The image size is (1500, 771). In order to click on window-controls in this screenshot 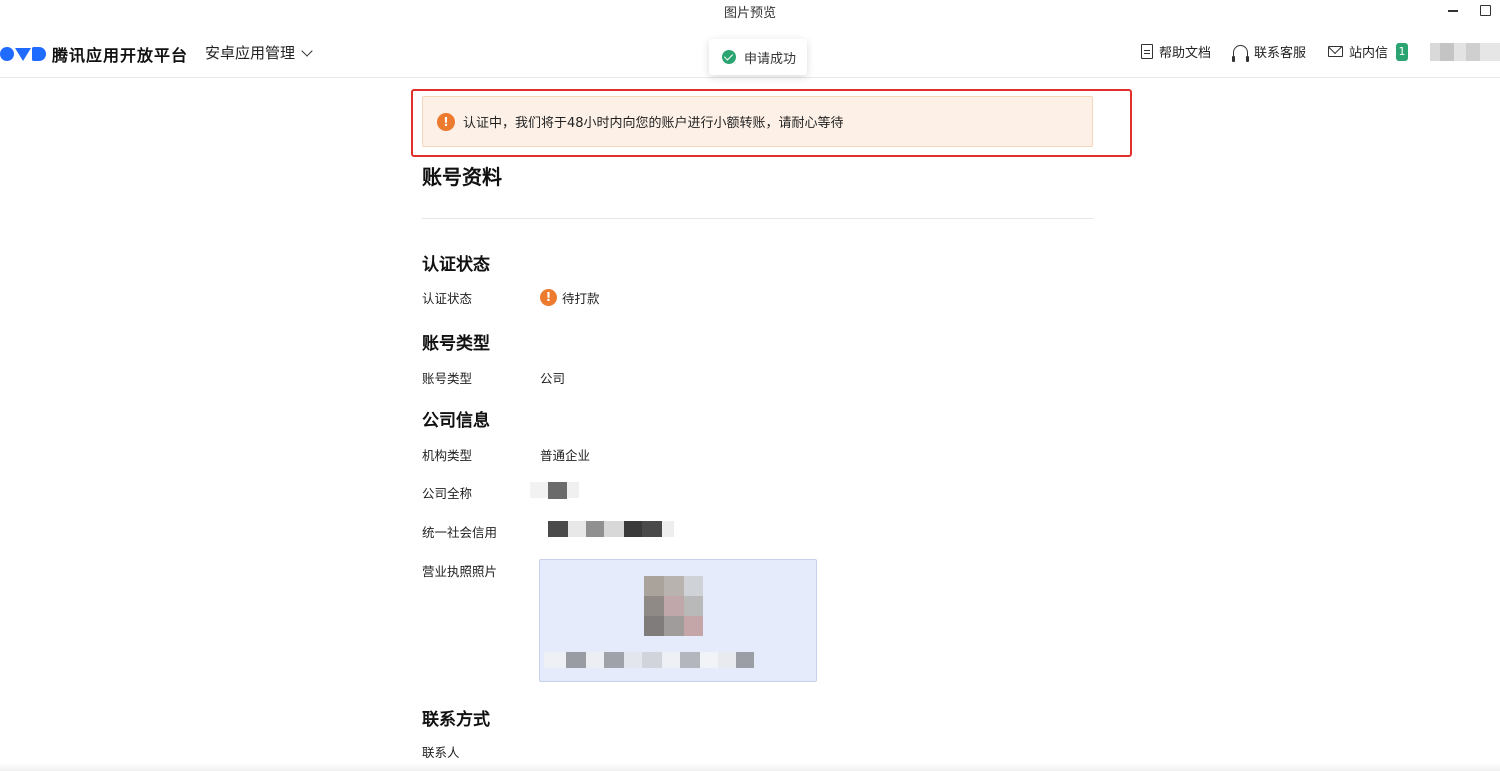, I will do `click(1469, 10)`.